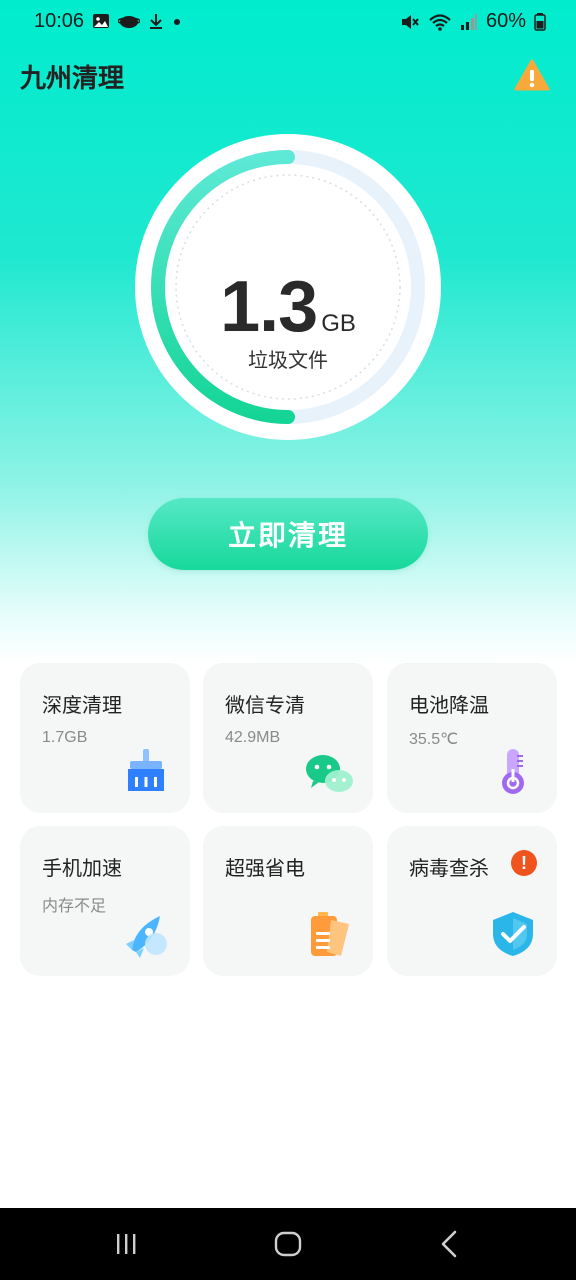 The height and width of the screenshot is (1280, 576). I want to click on thermometer-icon, so click(513, 771).